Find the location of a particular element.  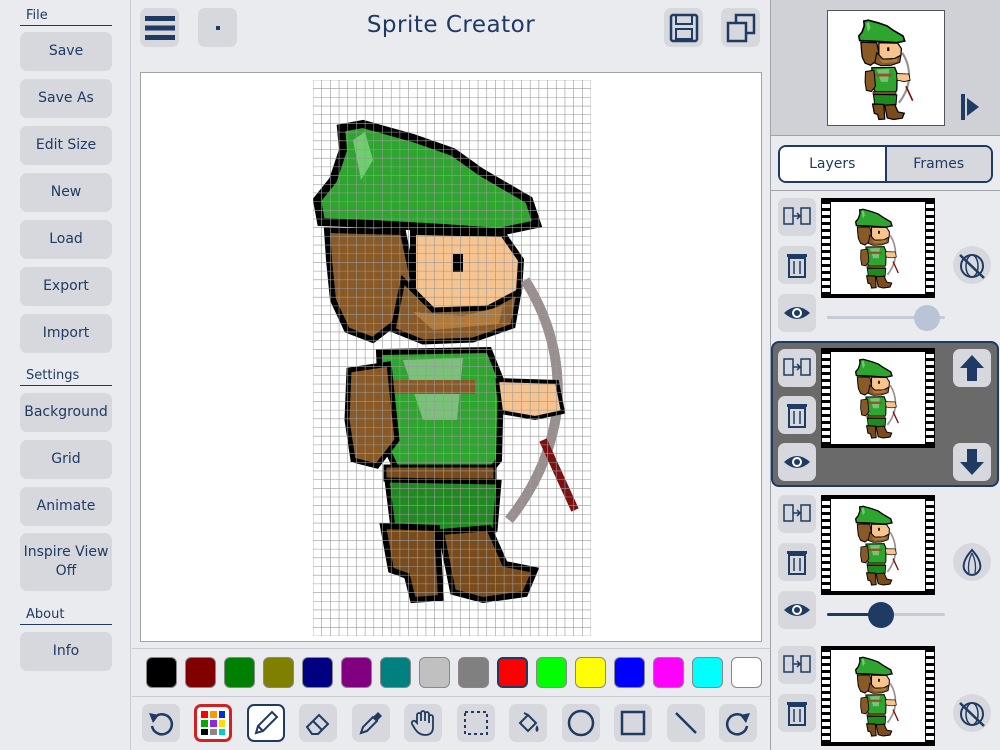

info-button: Info is located at coordinates (66, 651).